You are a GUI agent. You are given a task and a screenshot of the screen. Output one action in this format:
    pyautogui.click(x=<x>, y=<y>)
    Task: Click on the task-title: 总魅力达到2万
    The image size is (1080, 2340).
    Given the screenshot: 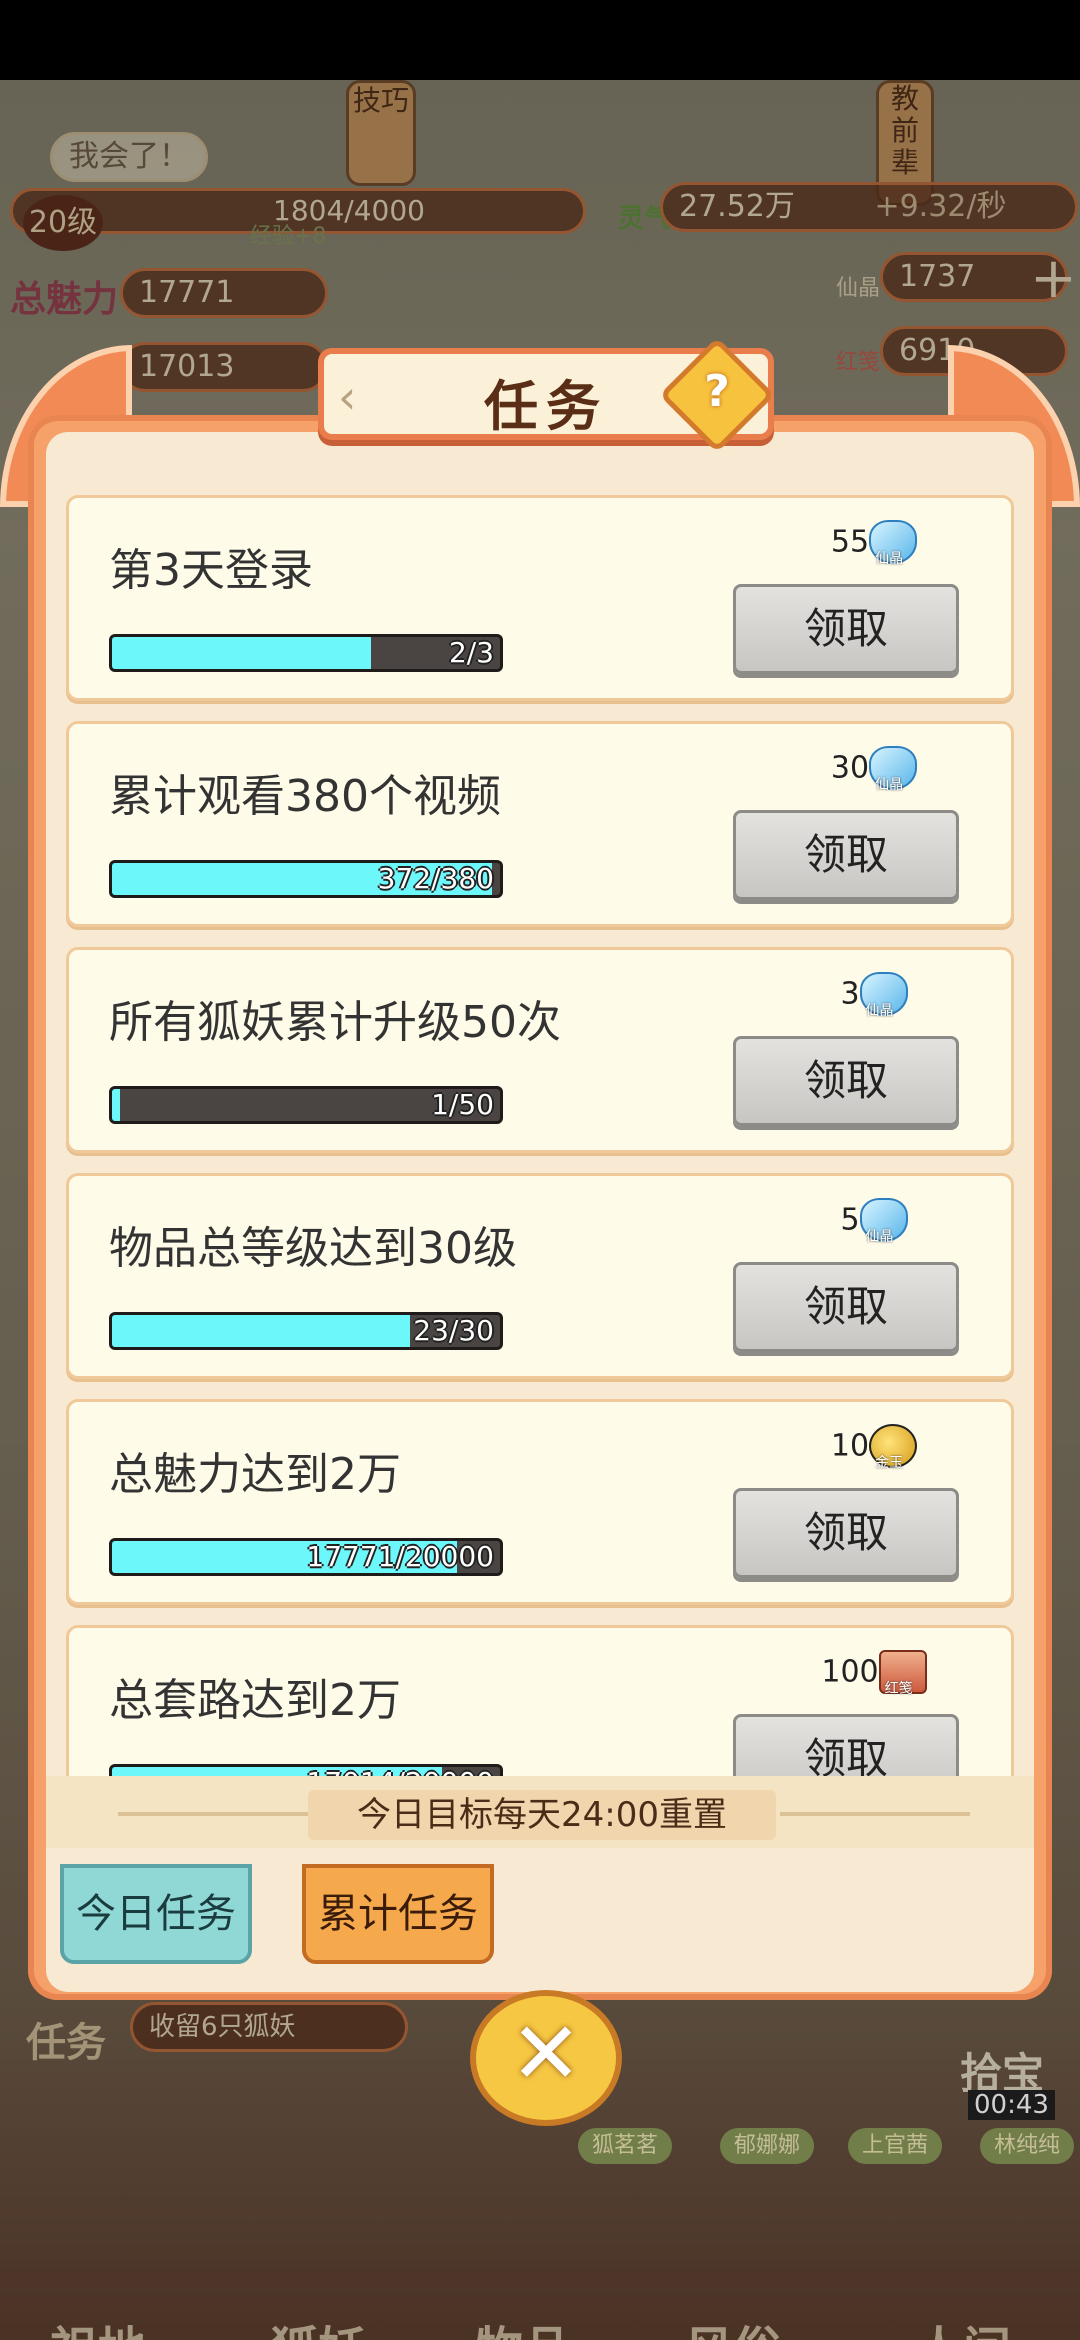 What is the action you would take?
    pyautogui.click(x=255, y=1474)
    